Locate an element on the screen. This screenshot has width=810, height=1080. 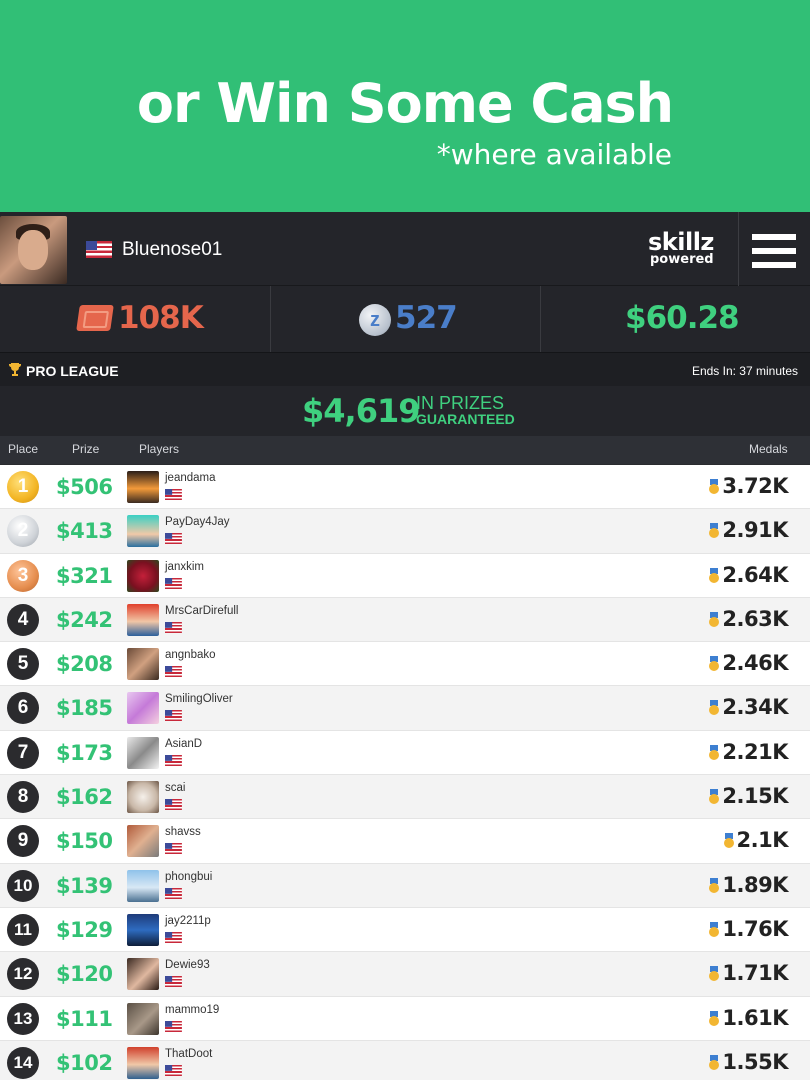
player-name: MrsCarDirefull is located at coordinates (201, 611).